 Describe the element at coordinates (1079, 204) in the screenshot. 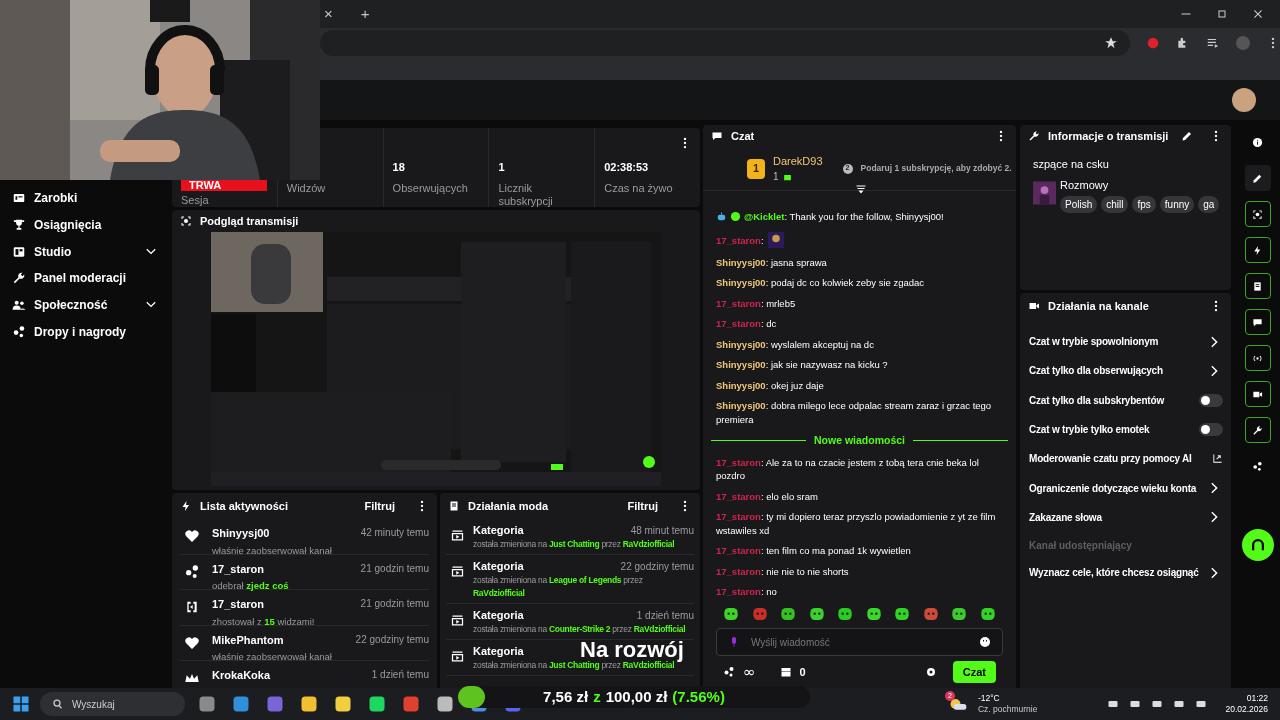

I see `tag-chip: Polish` at that location.